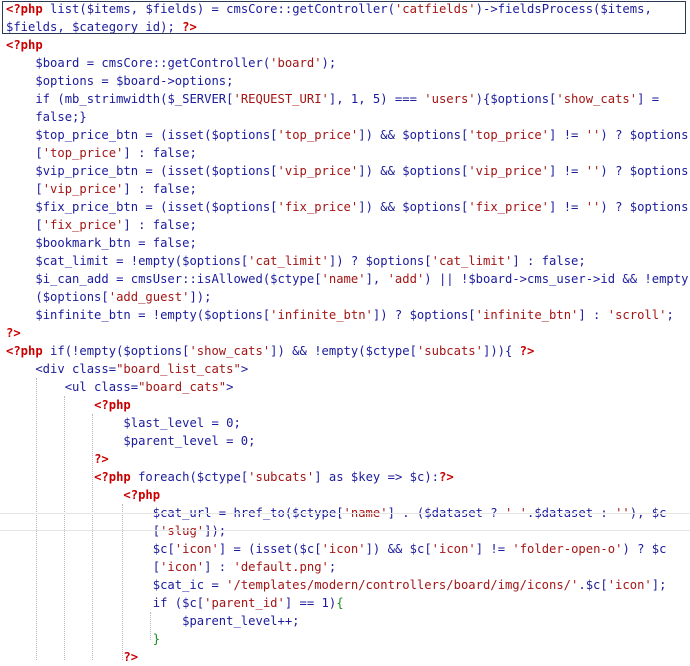  What do you see at coordinates (348, 387) in the screenshot?
I see `code-line: <ul class="board_cats">` at bounding box center [348, 387].